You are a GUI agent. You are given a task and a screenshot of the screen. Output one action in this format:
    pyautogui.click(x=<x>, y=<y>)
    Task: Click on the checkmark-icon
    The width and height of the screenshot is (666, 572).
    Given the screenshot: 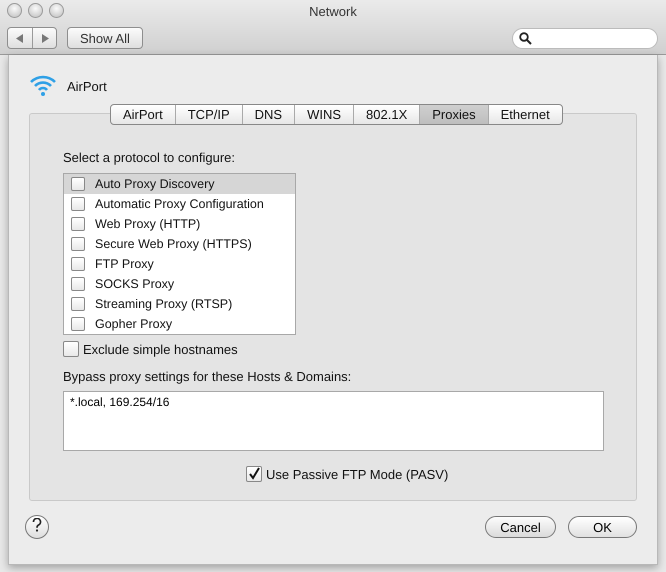 What is the action you would take?
    pyautogui.click(x=254, y=474)
    